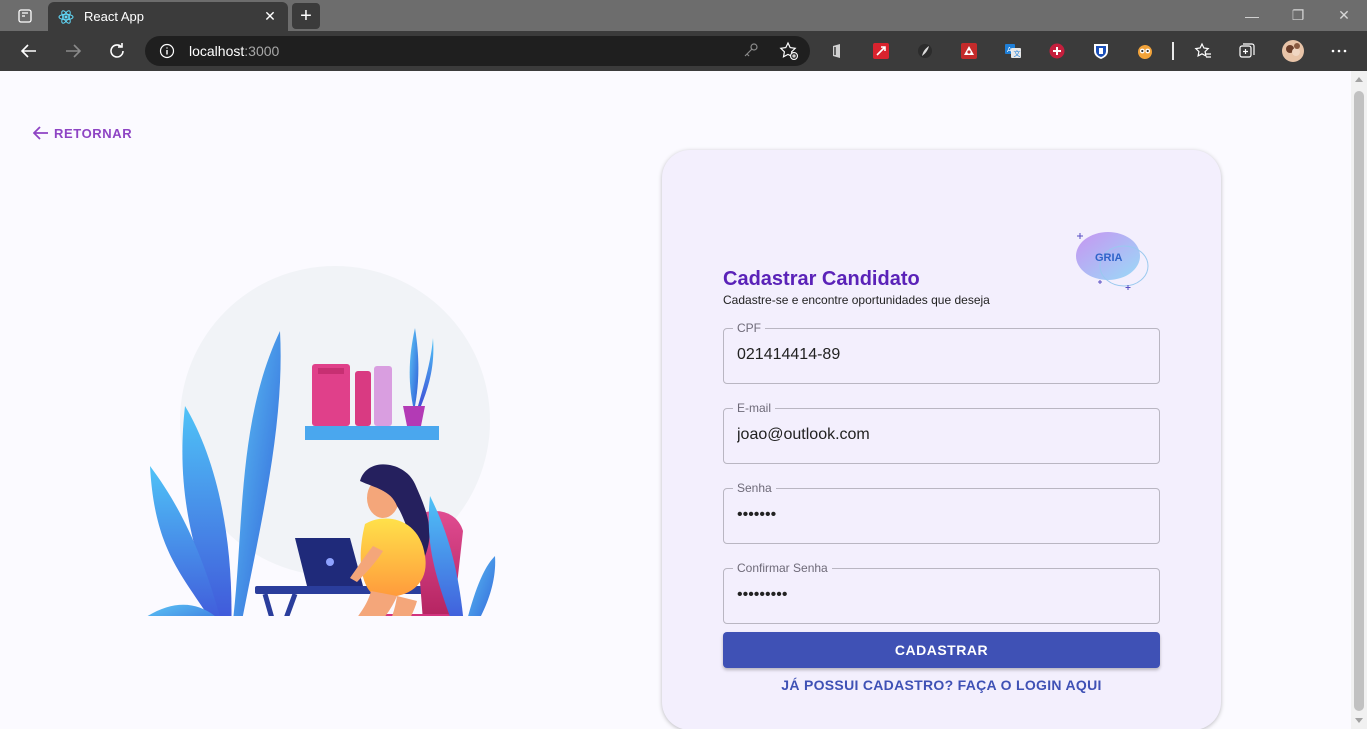 Image resolution: width=1367 pixels, height=729 pixels. What do you see at coordinates (114, 16) in the screenshot?
I see `tab-title: React App` at bounding box center [114, 16].